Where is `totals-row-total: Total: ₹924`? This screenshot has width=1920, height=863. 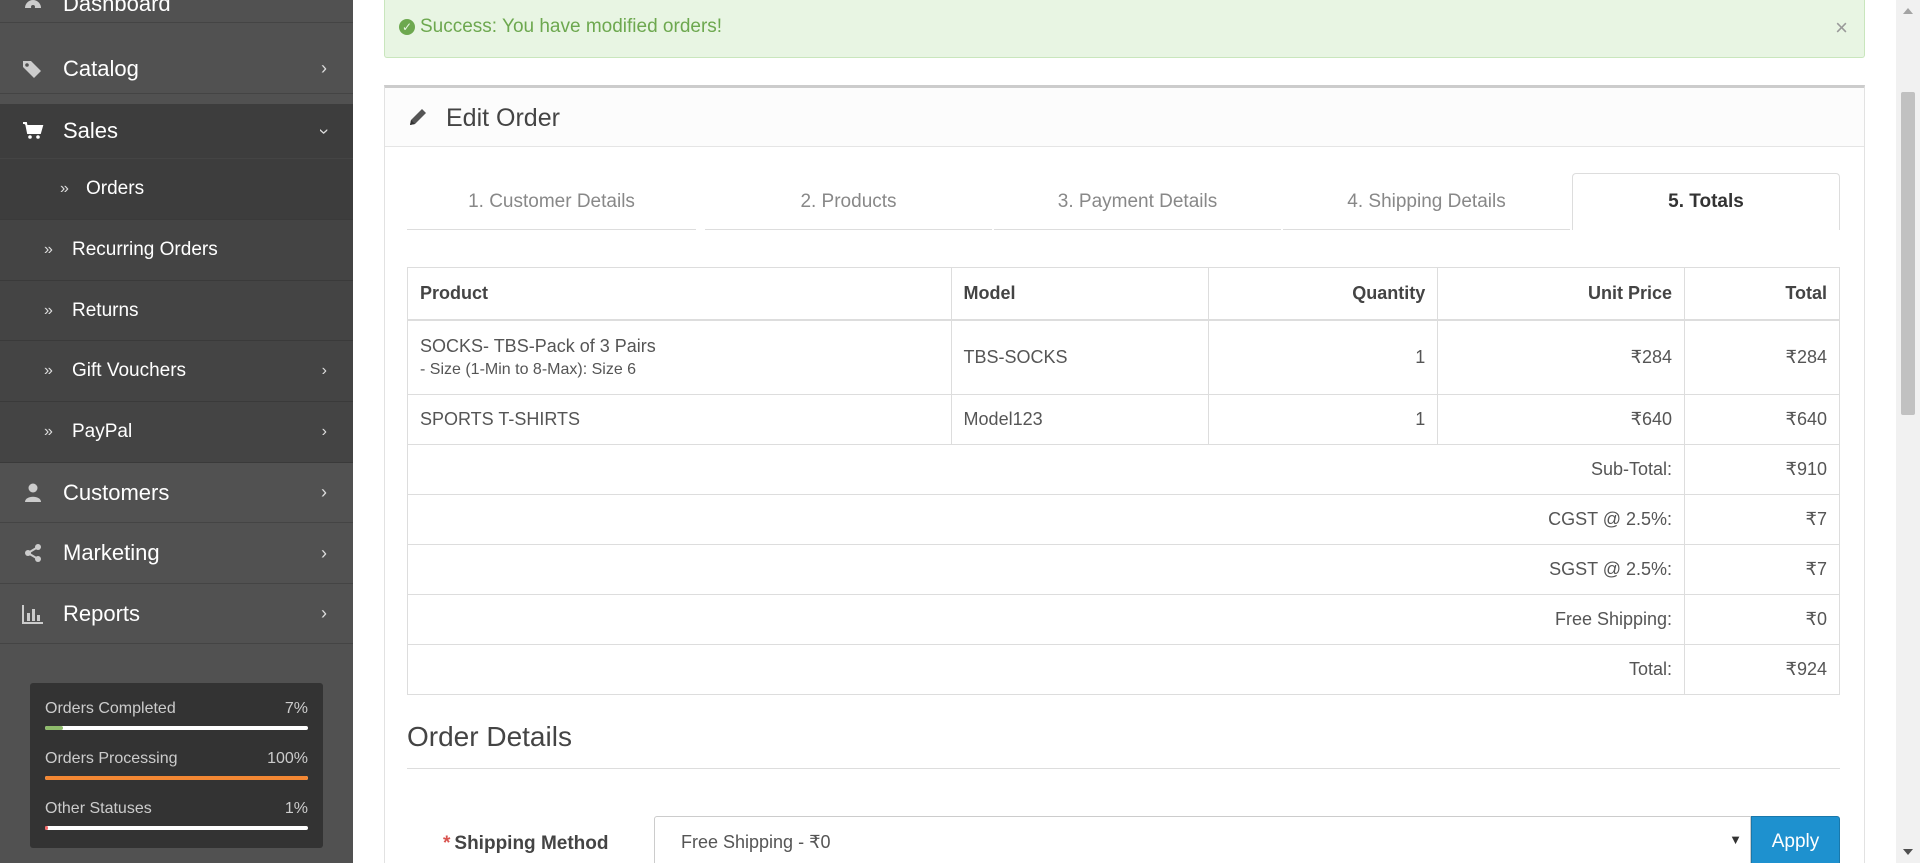 totals-row-total: Total: ₹924 is located at coordinates (1123, 669).